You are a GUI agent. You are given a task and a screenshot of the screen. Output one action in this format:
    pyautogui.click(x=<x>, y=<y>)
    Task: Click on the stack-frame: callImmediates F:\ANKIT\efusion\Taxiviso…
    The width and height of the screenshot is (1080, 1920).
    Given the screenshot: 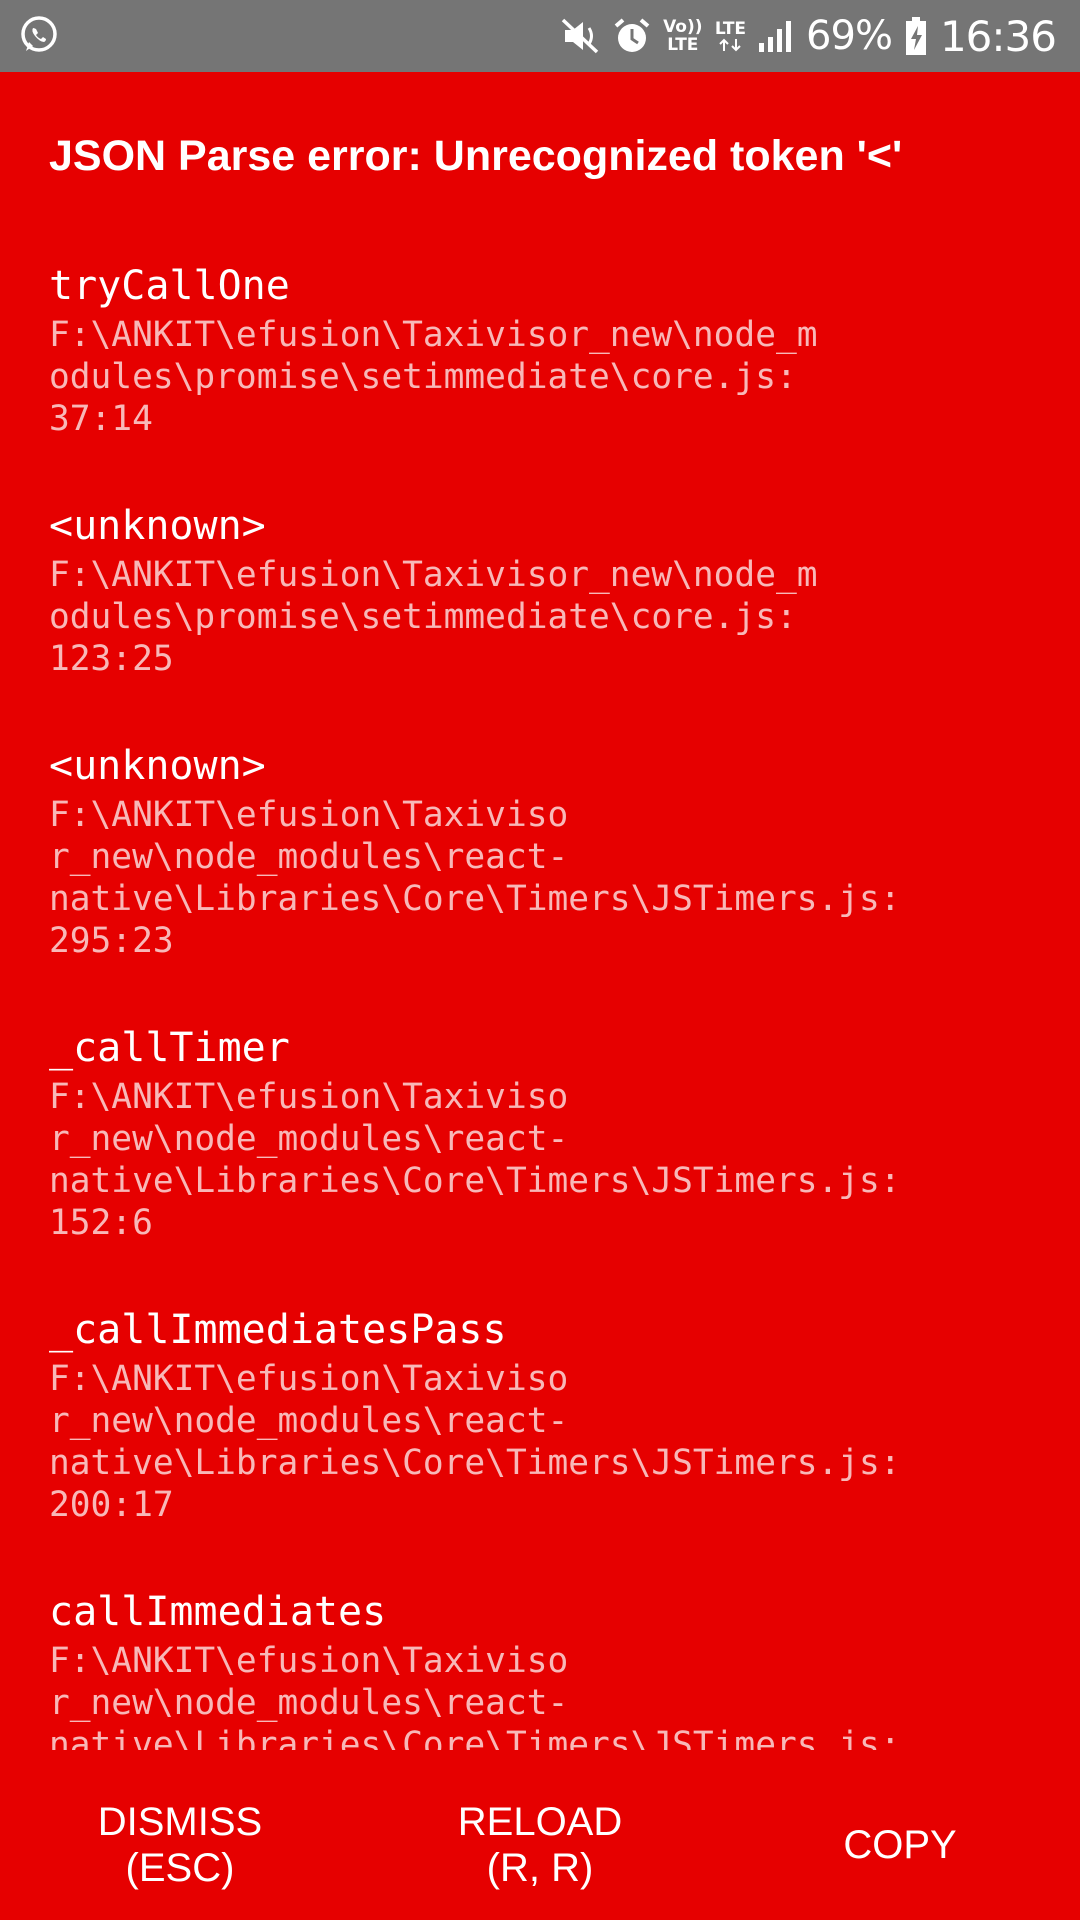 What is the action you would take?
    pyautogui.click(x=549, y=1667)
    